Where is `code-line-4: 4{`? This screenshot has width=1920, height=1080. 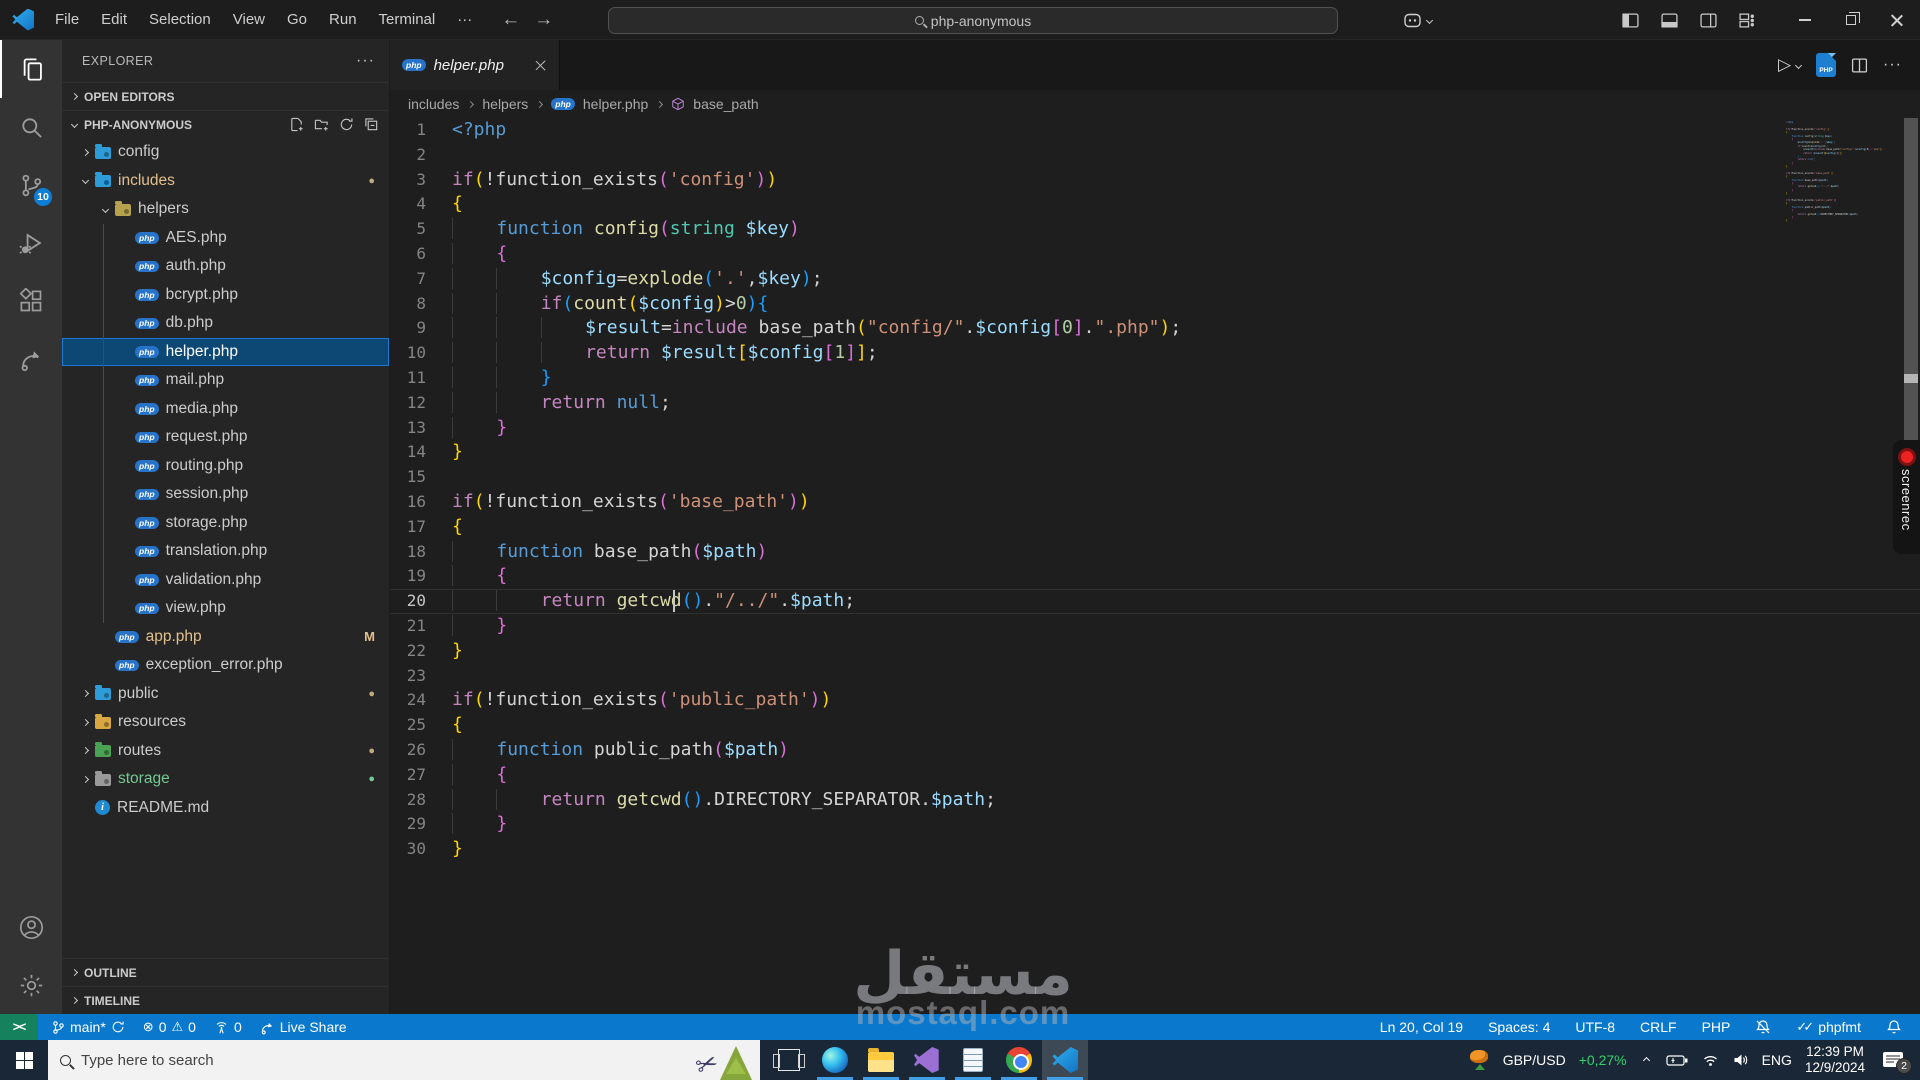
code-line-4: 4{ is located at coordinates (1155, 204).